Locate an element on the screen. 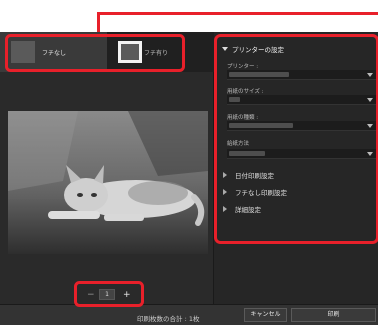 The height and width of the screenshot is (325, 378). borderless-option: フチなし is located at coordinates (53, 52).